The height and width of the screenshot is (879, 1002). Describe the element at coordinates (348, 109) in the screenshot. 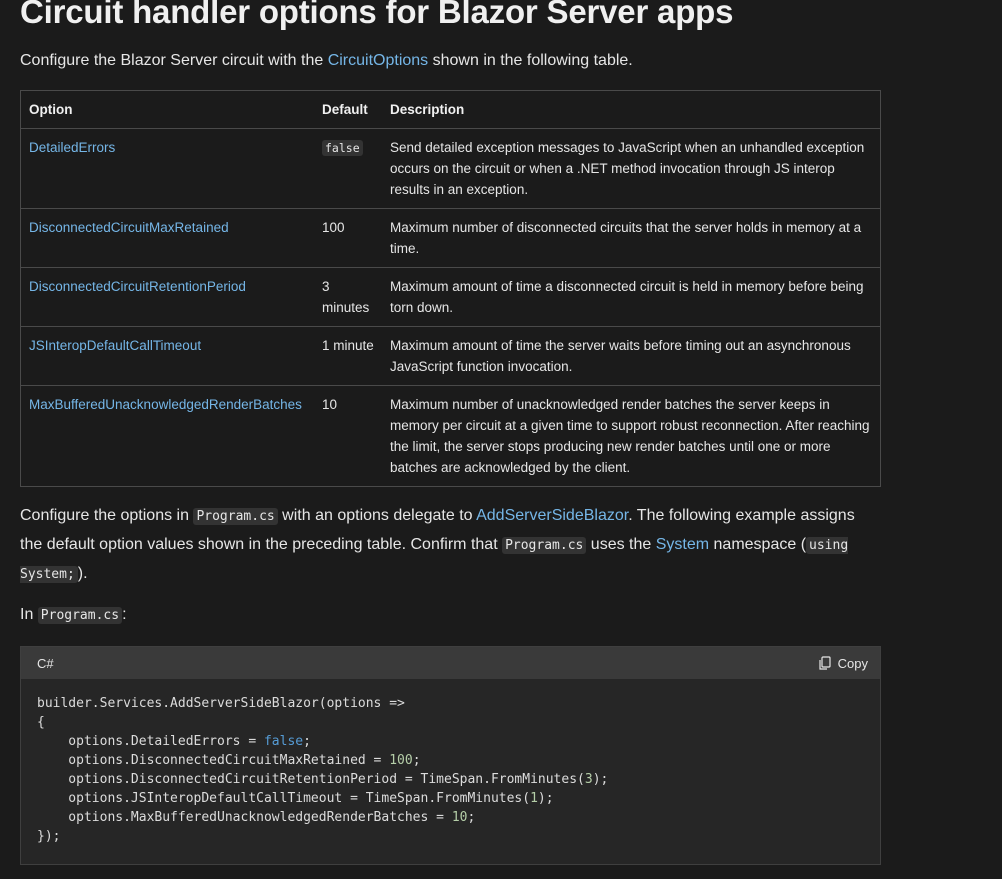

I see `column-header-default: Default` at that location.